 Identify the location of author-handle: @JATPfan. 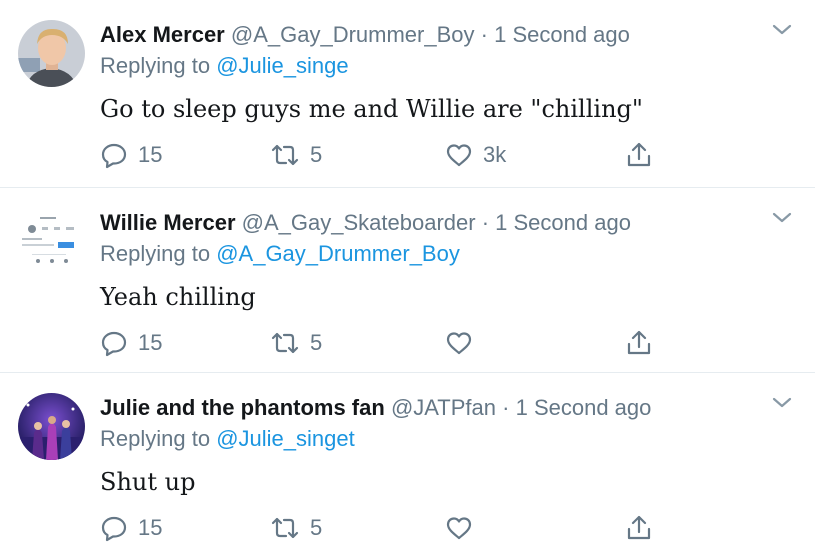
(443, 407).